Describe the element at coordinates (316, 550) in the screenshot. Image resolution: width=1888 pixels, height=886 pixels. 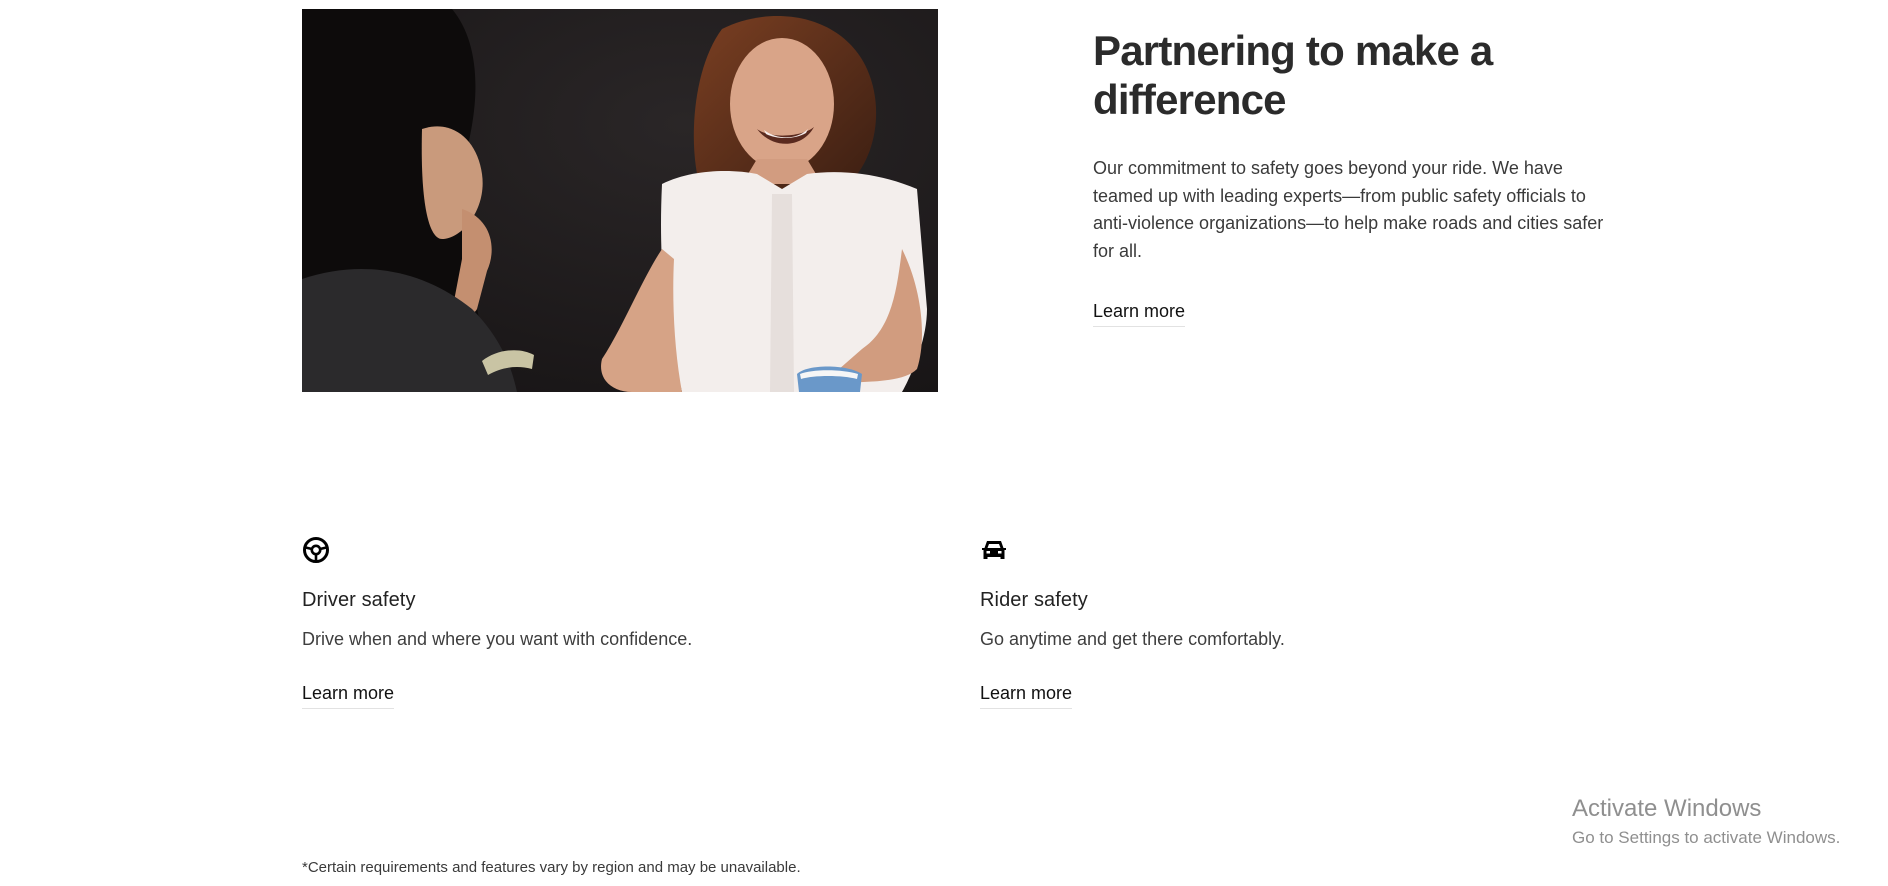
I see `steering-wheel-icon` at that location.